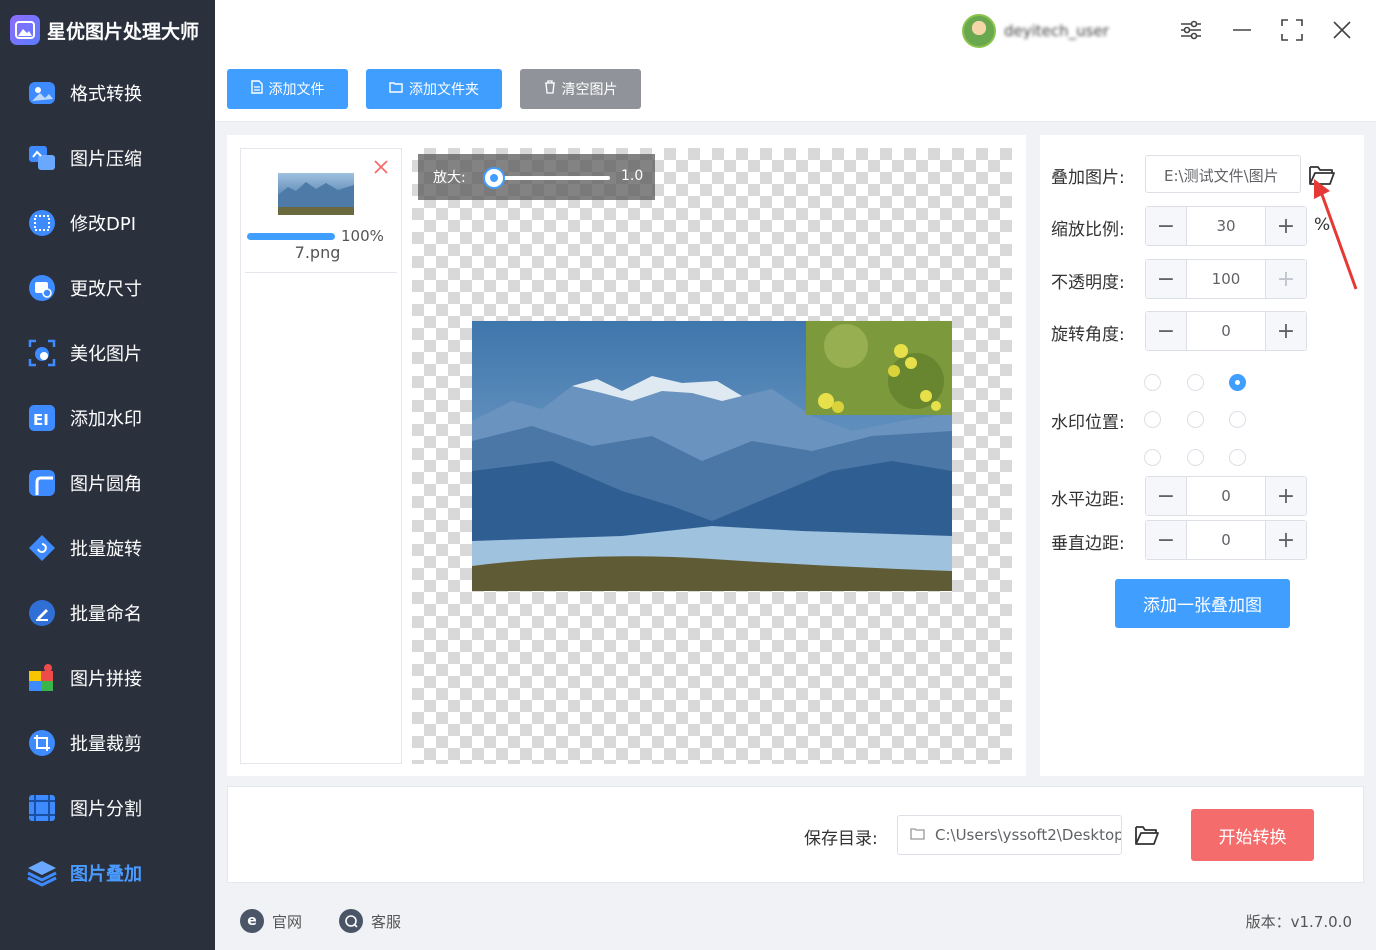 This screenshot has width=1376, height=950. I want to click on sidebar-item-label: 图片压缩, so click(106, 159).